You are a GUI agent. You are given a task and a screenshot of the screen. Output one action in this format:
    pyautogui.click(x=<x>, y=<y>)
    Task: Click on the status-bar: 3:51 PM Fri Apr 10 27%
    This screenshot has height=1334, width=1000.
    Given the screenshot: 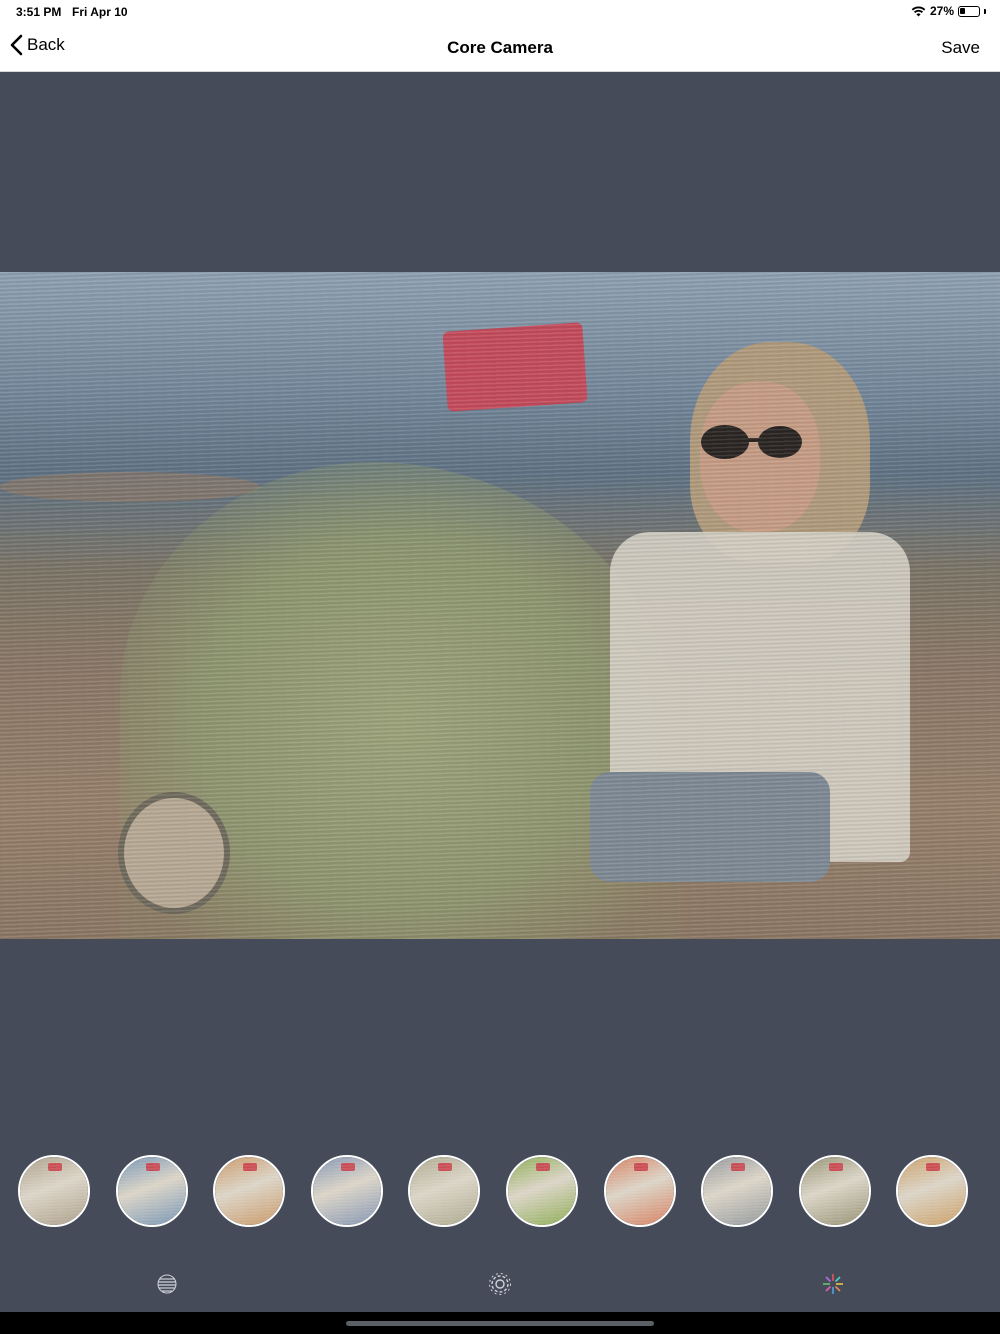 What is the action you would take?
    pyautogui.click(x=500, y=12)
    